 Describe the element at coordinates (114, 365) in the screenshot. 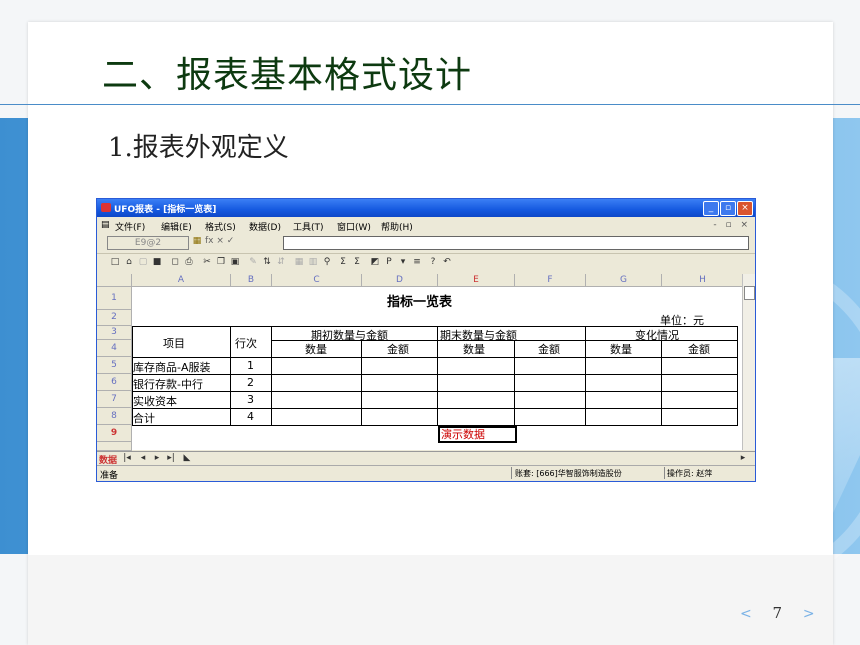

I see `row-header-5: 5` at that location.